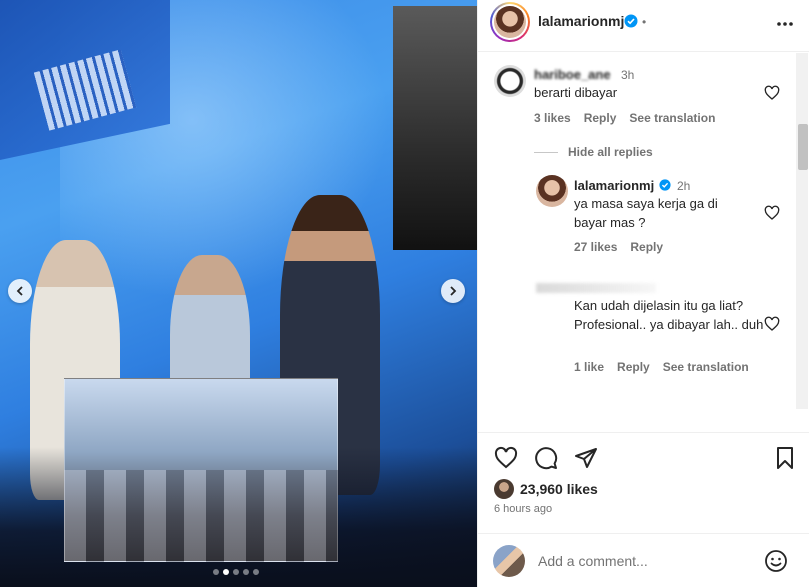  What do you see at coordinates (510, 22) in the screenshot?
I see `author-avatar` at bounding box center [510, 22].